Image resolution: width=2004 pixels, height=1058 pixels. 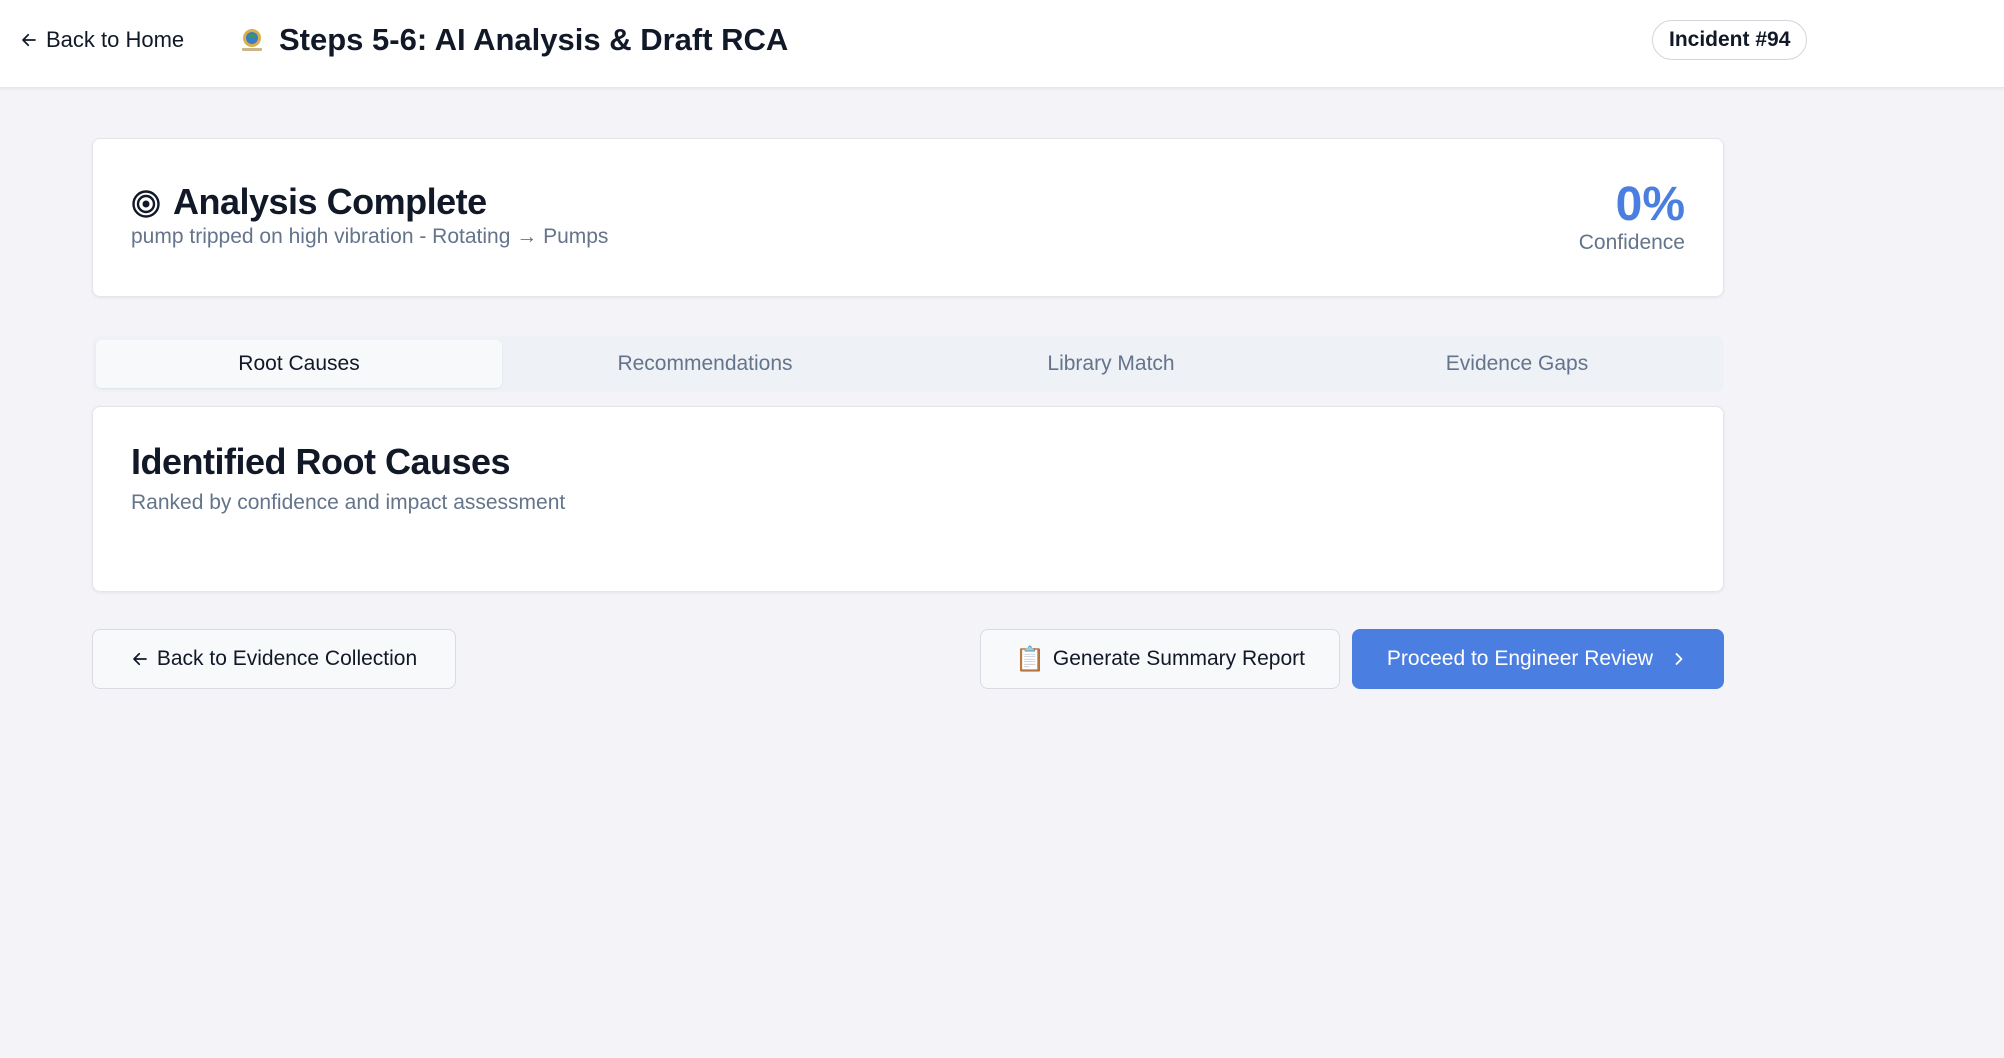 I want to click on root-causes-title: Identified Root Causes, so click(x=321, y=461).